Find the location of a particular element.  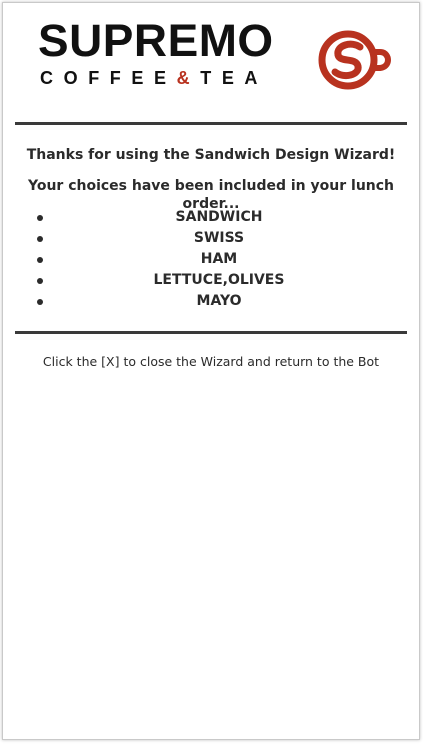

list-item: HAM is located at coordinates (211, 259).